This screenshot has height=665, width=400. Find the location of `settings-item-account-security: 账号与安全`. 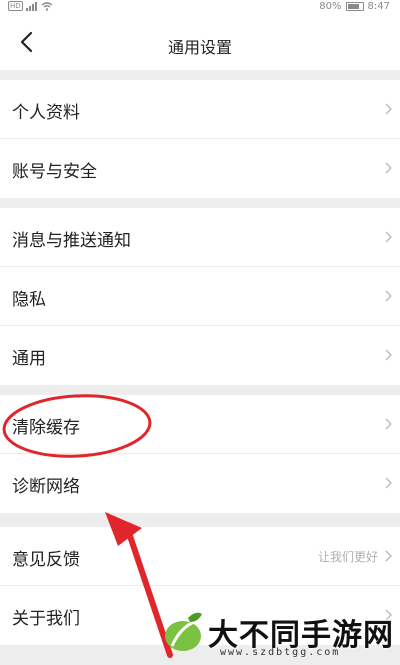

settings-item-account-security: 账号与安全 is located at coordinates (200, 168).